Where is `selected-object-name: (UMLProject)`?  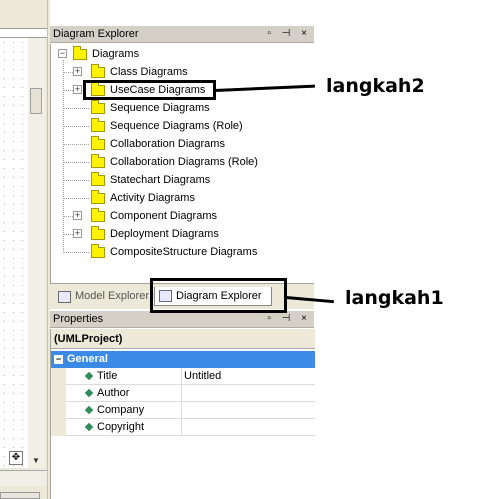 selected-object-name: (UMLProject) is located at coordinates (183, 339).